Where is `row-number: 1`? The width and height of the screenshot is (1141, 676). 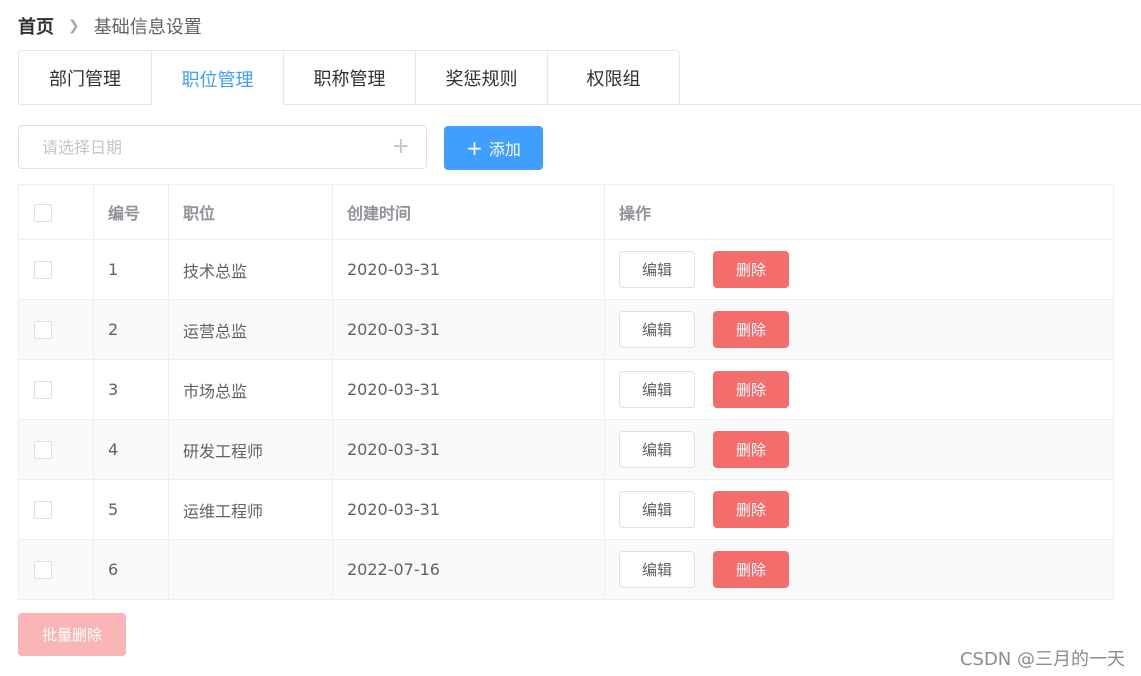
row-number: 1 is located at coordinates (131, 269).